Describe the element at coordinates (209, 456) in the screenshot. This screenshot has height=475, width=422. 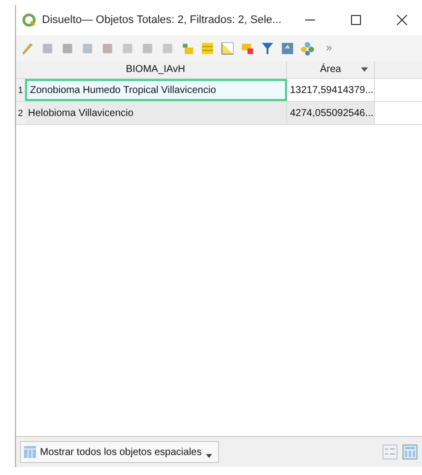
I see `caret-icon` at that location.